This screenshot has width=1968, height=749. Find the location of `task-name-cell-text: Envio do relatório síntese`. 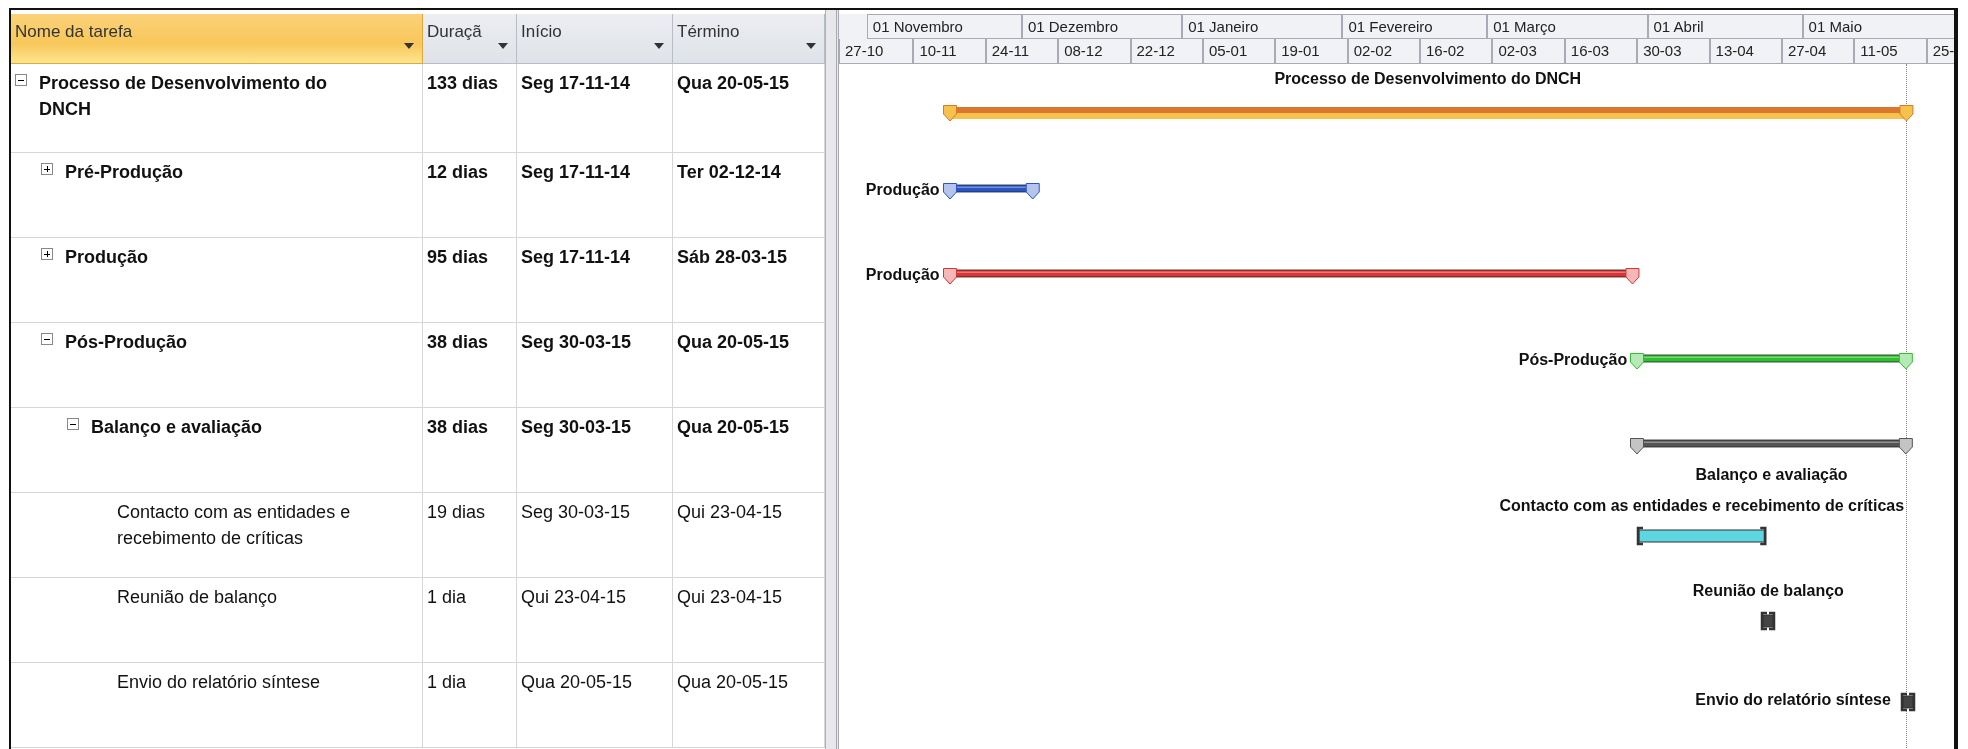

task-name-cell-text: Envio do relatório síntese is located at coordinates (219, 682).